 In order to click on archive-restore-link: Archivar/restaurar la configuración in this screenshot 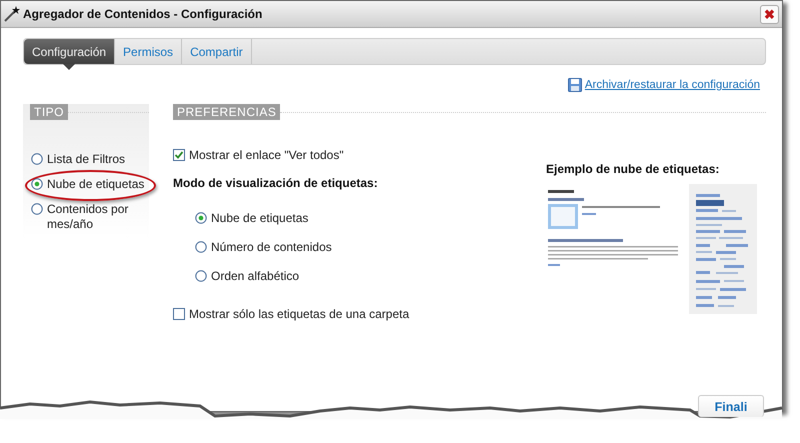, I will do `click(672, 85)`.